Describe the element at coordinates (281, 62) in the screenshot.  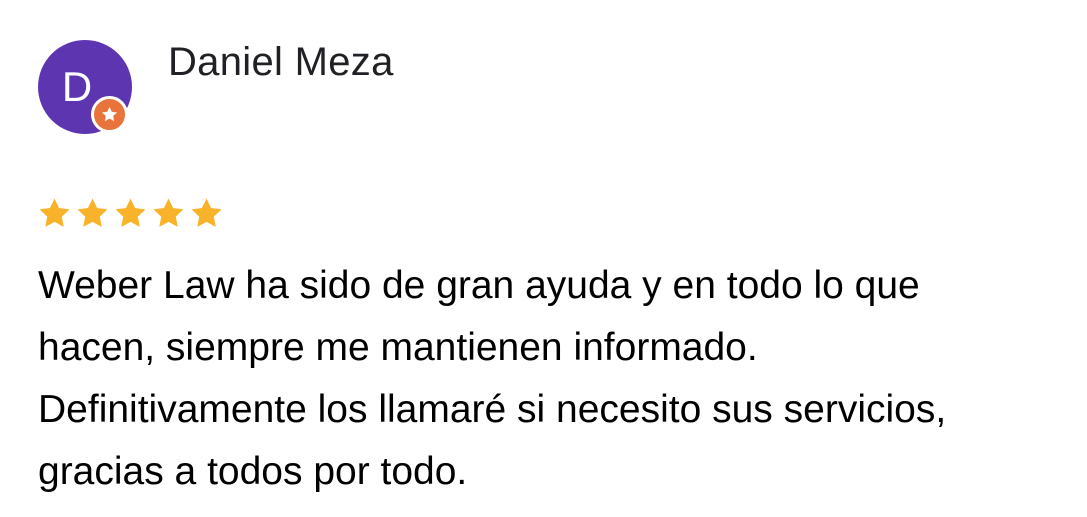
I see `reviewer-name: Daniel Meza` at that location.